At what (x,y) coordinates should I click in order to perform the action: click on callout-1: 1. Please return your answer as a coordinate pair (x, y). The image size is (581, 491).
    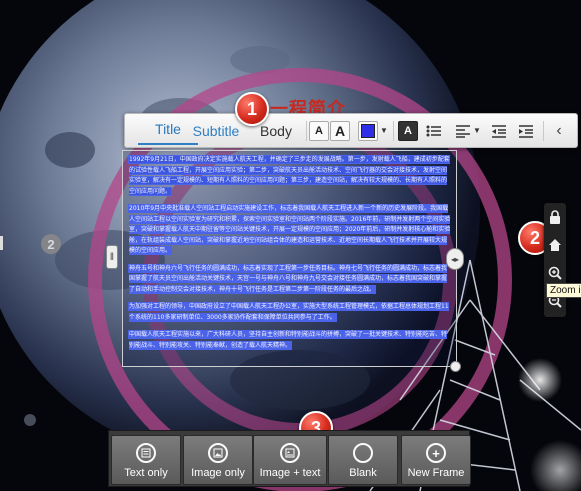
    Looking at the image, I should click on (252, 109).